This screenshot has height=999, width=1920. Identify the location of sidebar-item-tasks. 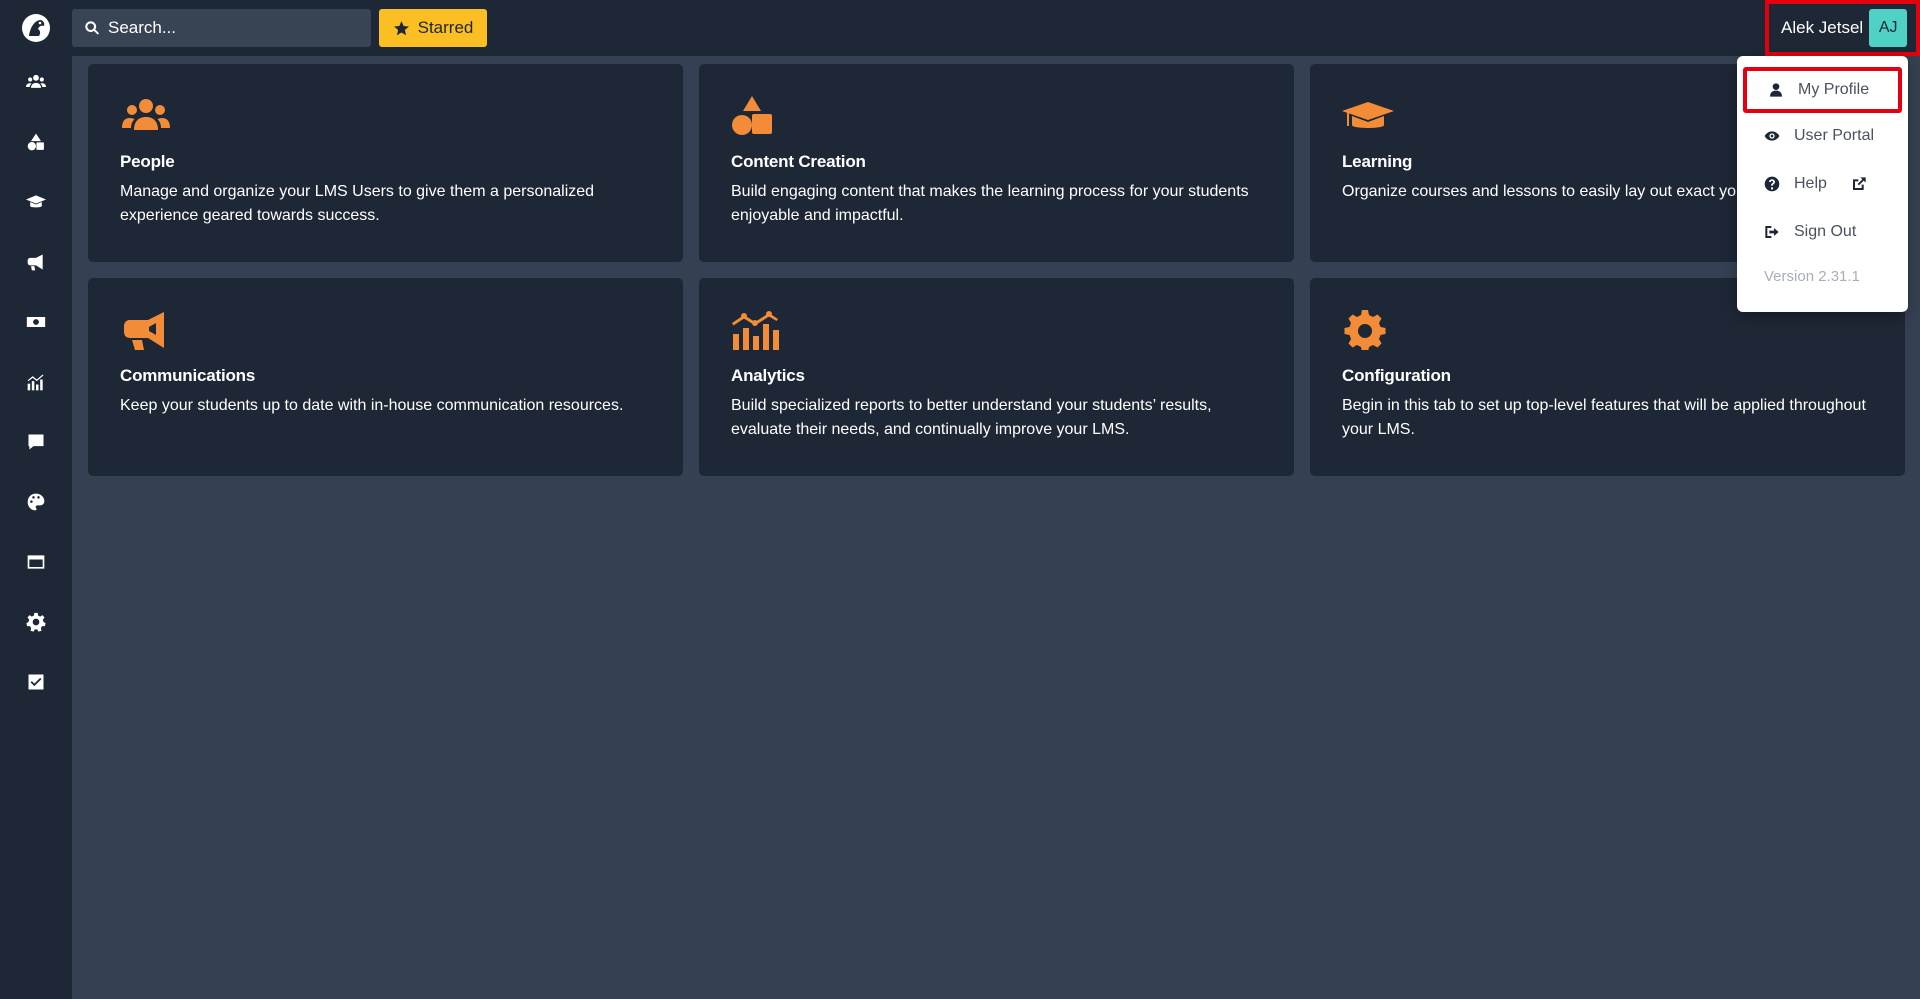
(36, 682).